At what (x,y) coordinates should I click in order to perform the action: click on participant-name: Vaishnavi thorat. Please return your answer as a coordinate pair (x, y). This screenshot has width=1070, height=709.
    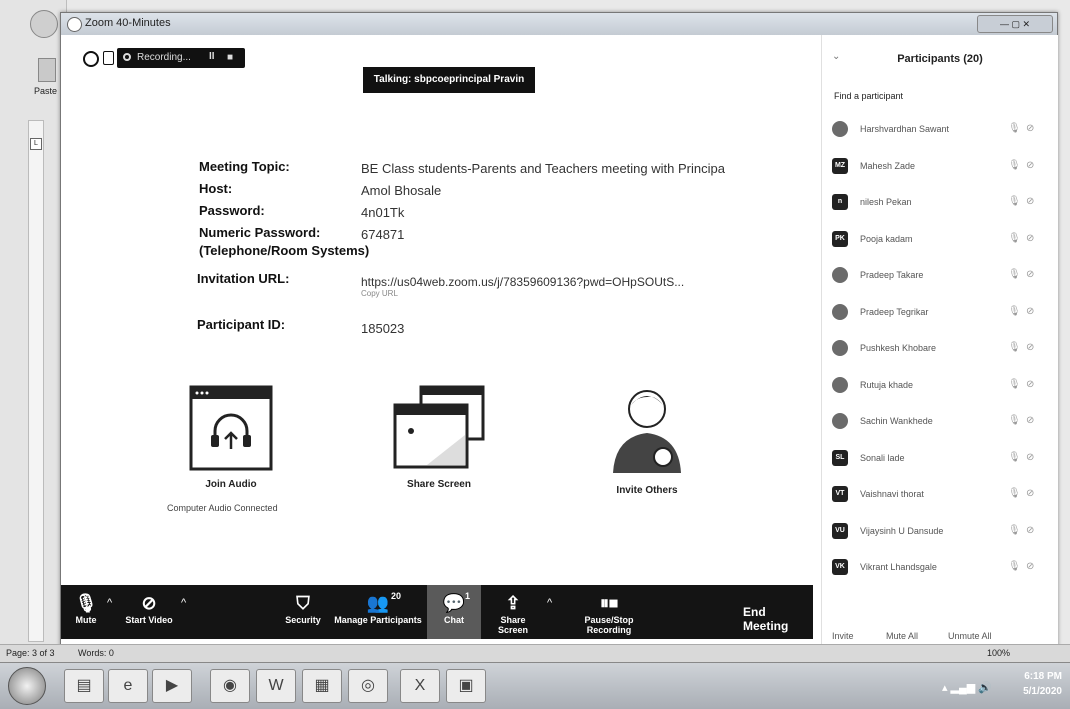
    Looking at the image, I should click on (892, 494).